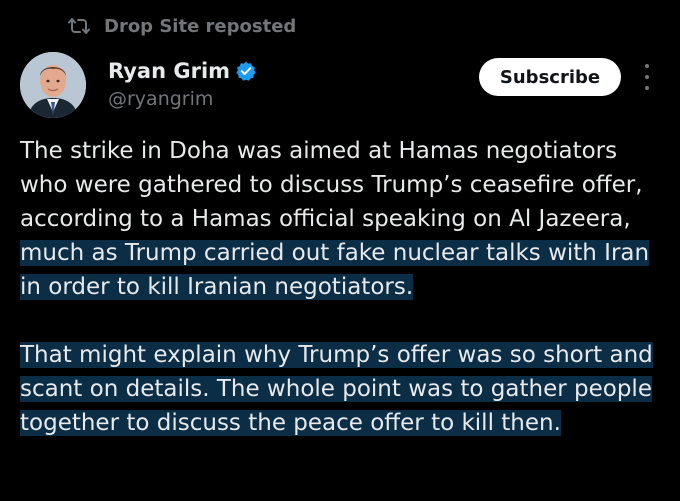 This screenshot has width=680, height=501. What do you see at coordinates (169, 71) in the screenshot?
I see `author-name: Ryan Grim` at bounding box center [169, 71].